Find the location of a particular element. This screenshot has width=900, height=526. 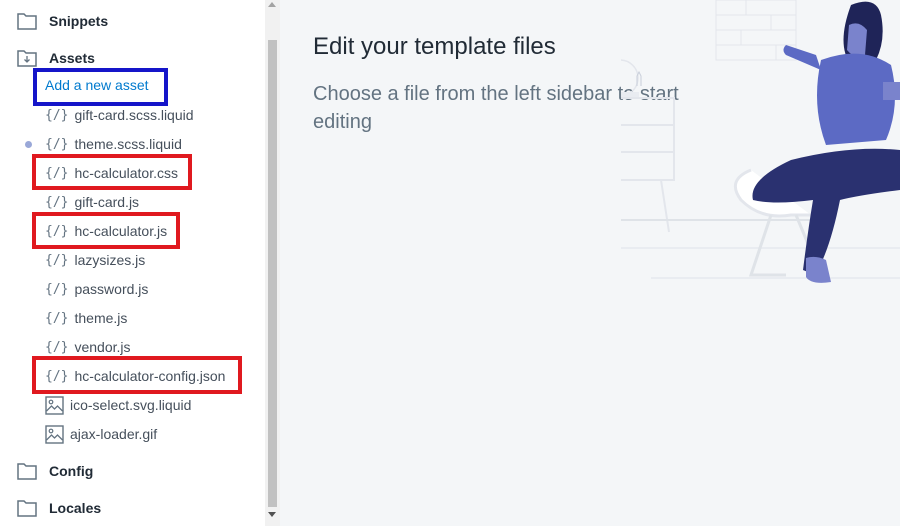

folder-config: Config is located at coordinates (55, 471).